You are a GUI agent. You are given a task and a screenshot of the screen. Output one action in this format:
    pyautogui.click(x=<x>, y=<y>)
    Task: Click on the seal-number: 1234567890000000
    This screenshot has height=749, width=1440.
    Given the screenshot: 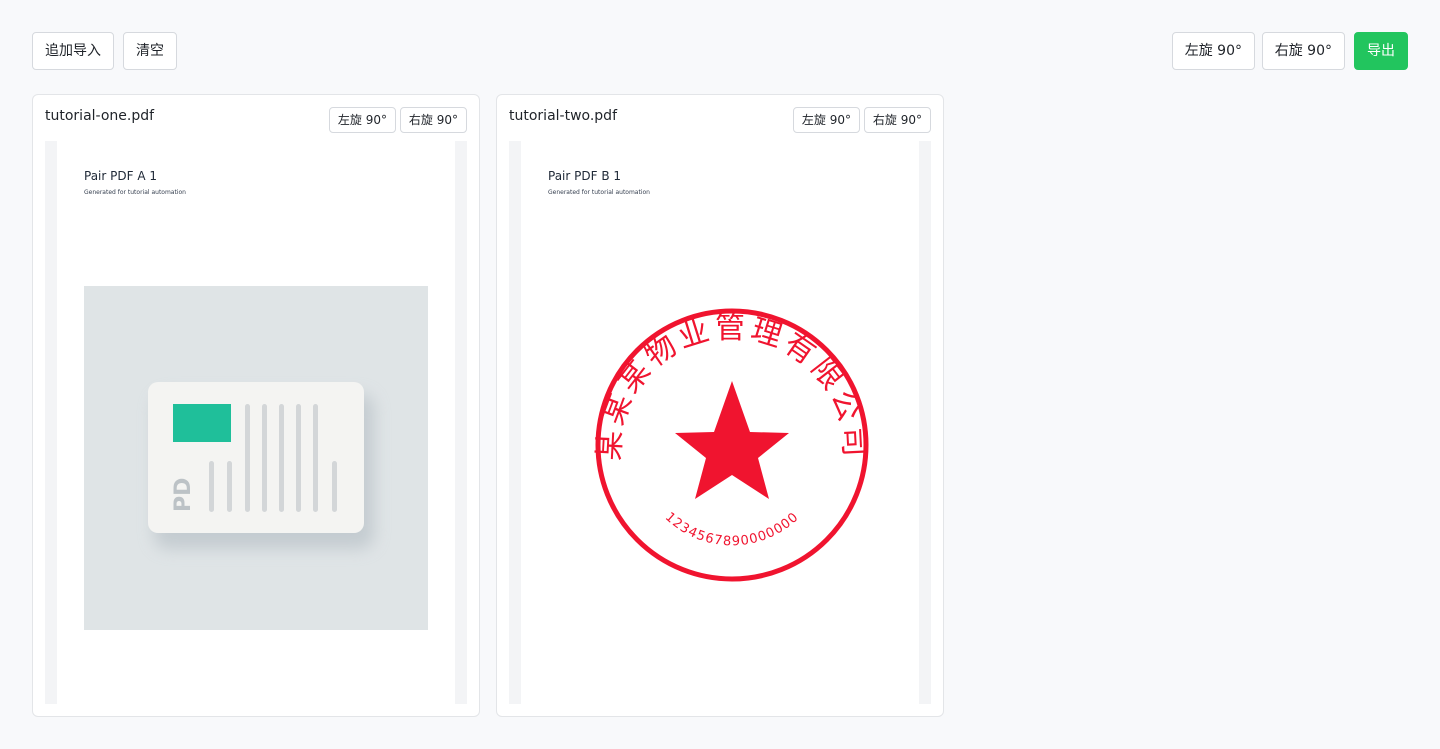 What is the action you would take?
    pyautogui.click(x=732, y=530)
    